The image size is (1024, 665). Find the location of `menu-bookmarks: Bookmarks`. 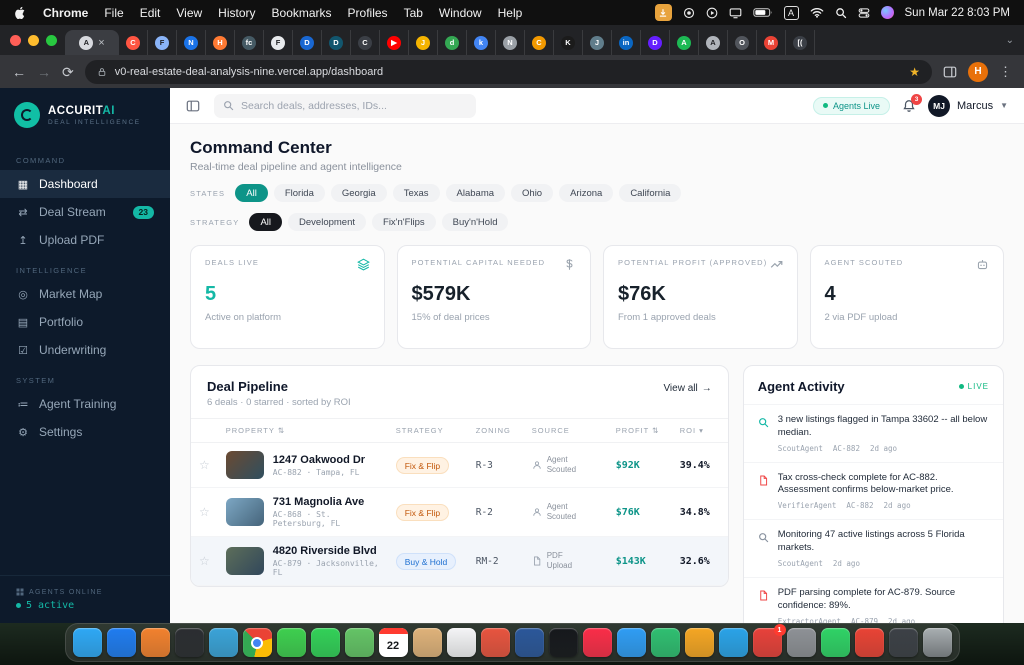

menu-bookmarks: Bookmarks is located at coordinates (302, 13).